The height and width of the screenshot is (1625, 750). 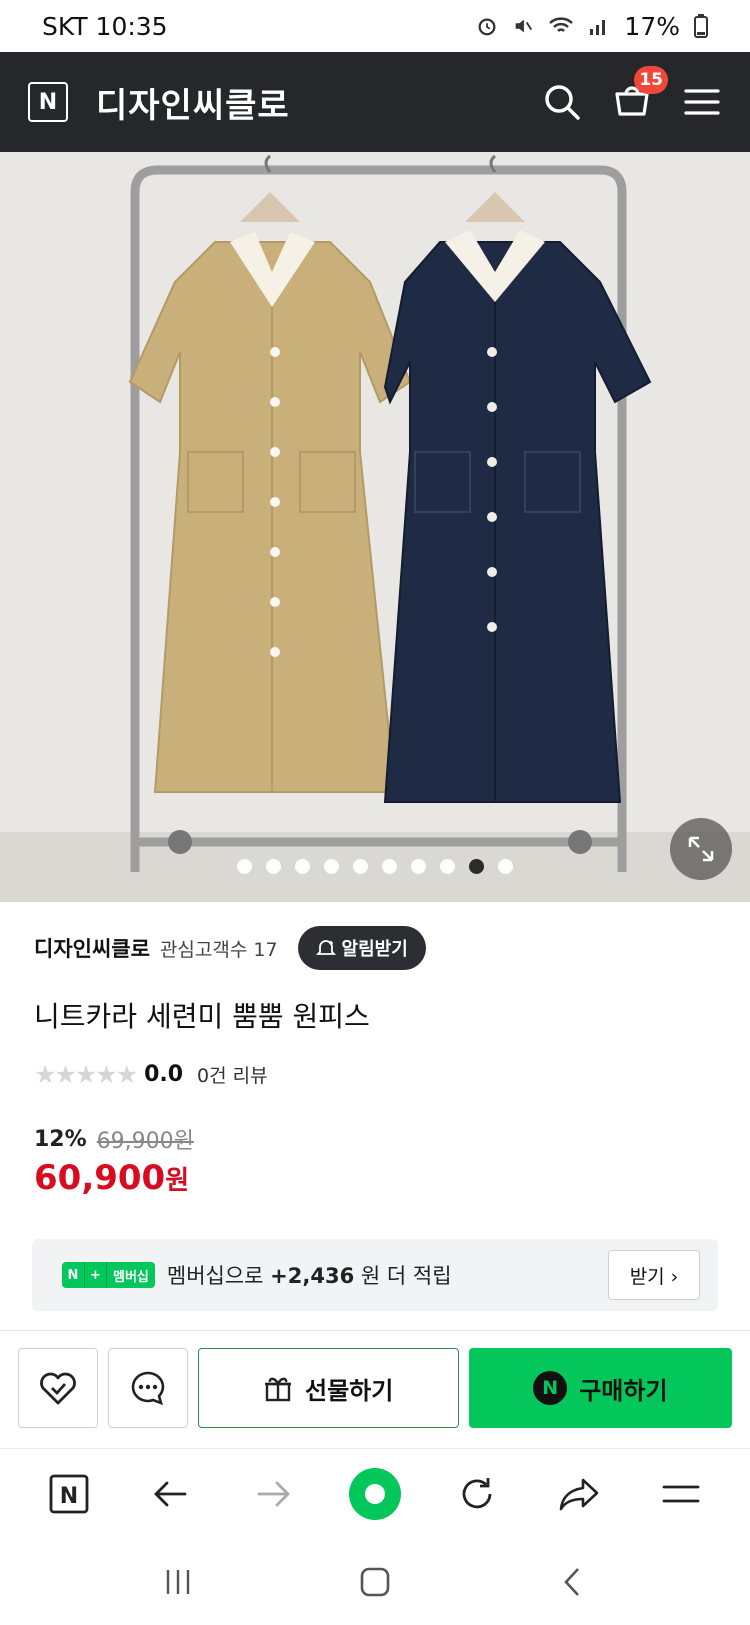 What do you see at coordinates (202, 1016) in the screenshot?
I see `product-title: 니트카라 세련미 뿜뿜 원피스` at bounding box center [202, 1016].